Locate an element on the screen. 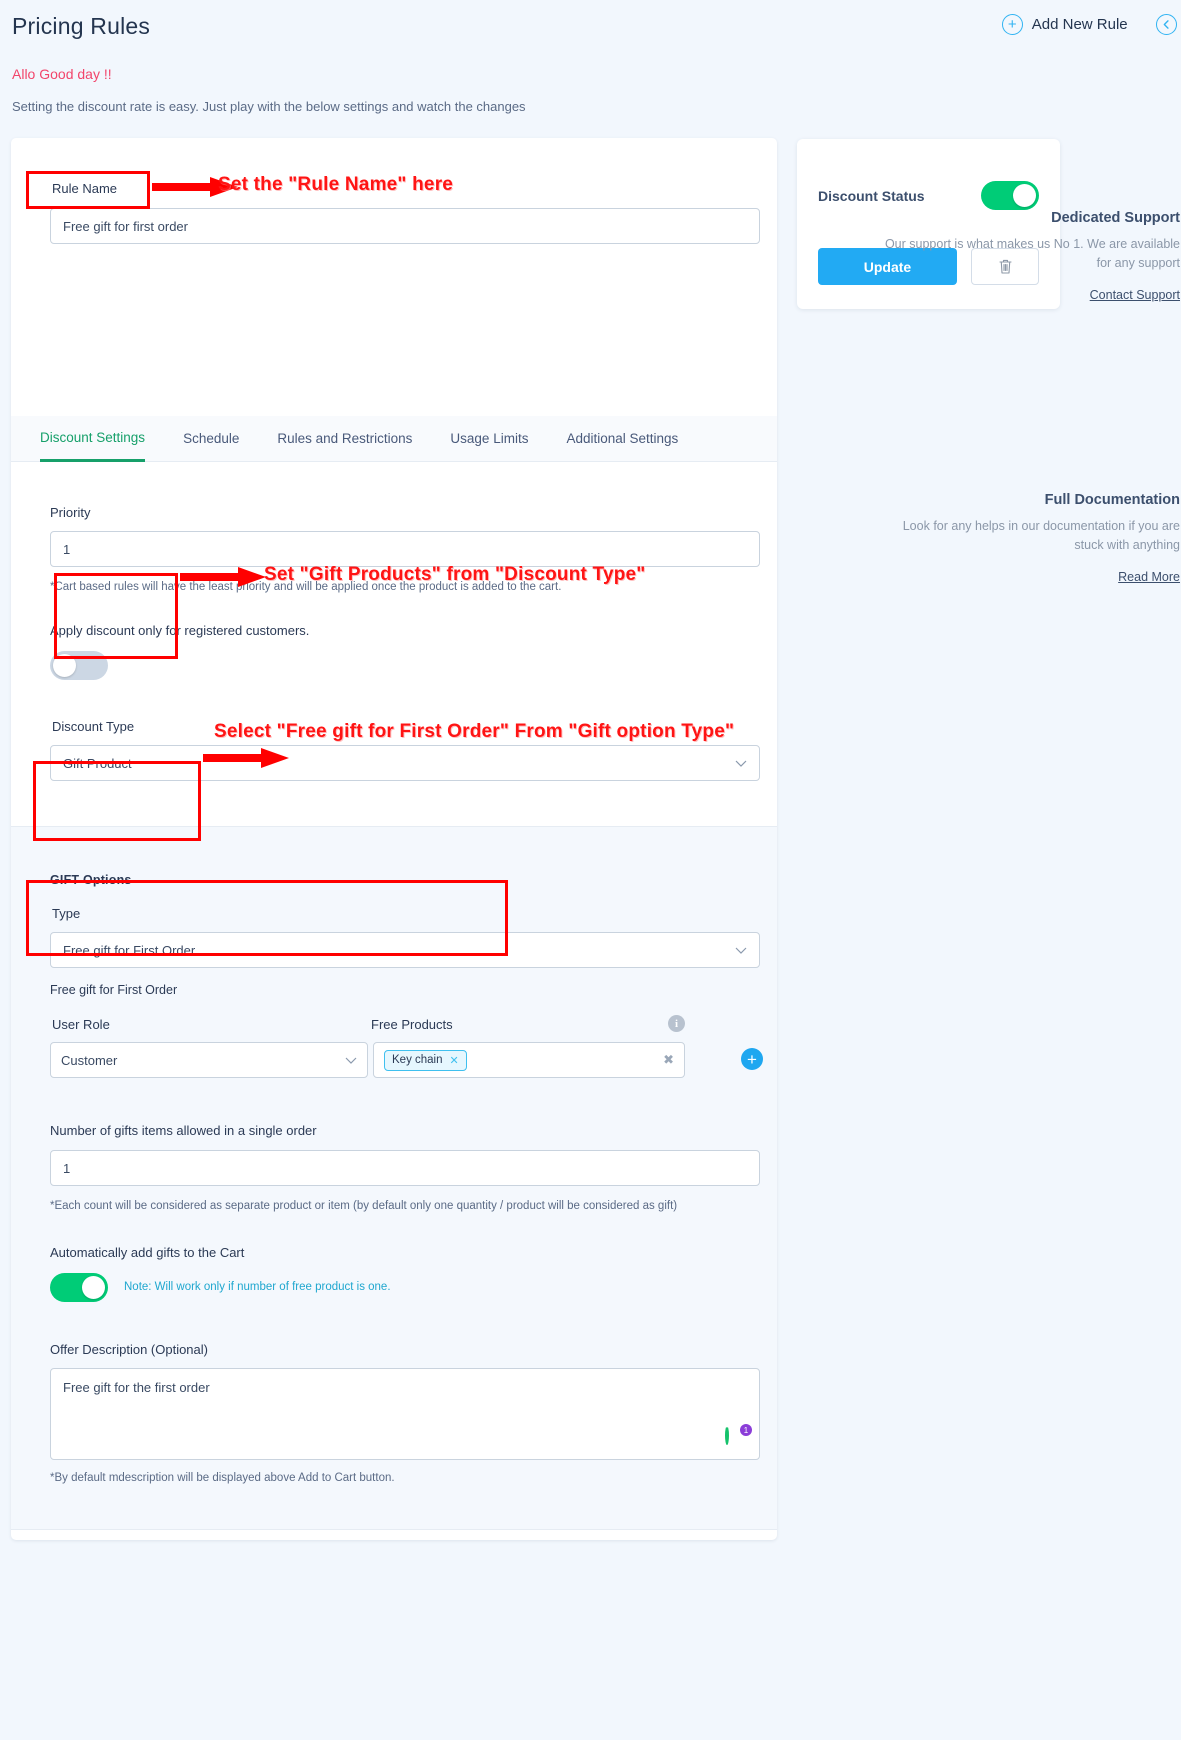 Image resolution: width=1181 pixels, height=1740 pixels. offer-description-value: Free gift for the first order is located at coordinates (136, 1387).